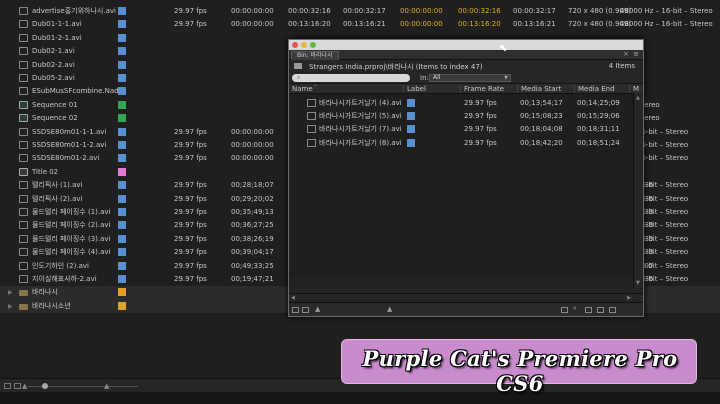 This screenshot has width=720, height=404. Describe the element at coordinates (53, 64) in the screenshot. I see `row-name: Dub02-2.avi` at that location.